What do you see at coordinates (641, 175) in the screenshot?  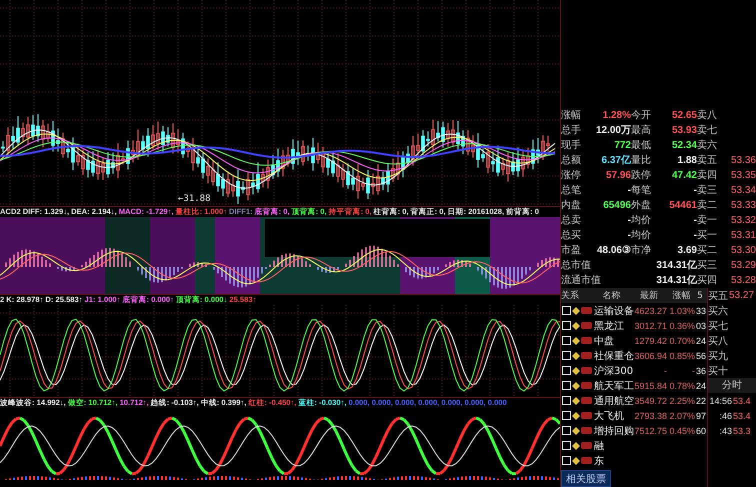 I see `field-label: 跌停` at bounding box center [641, 175].